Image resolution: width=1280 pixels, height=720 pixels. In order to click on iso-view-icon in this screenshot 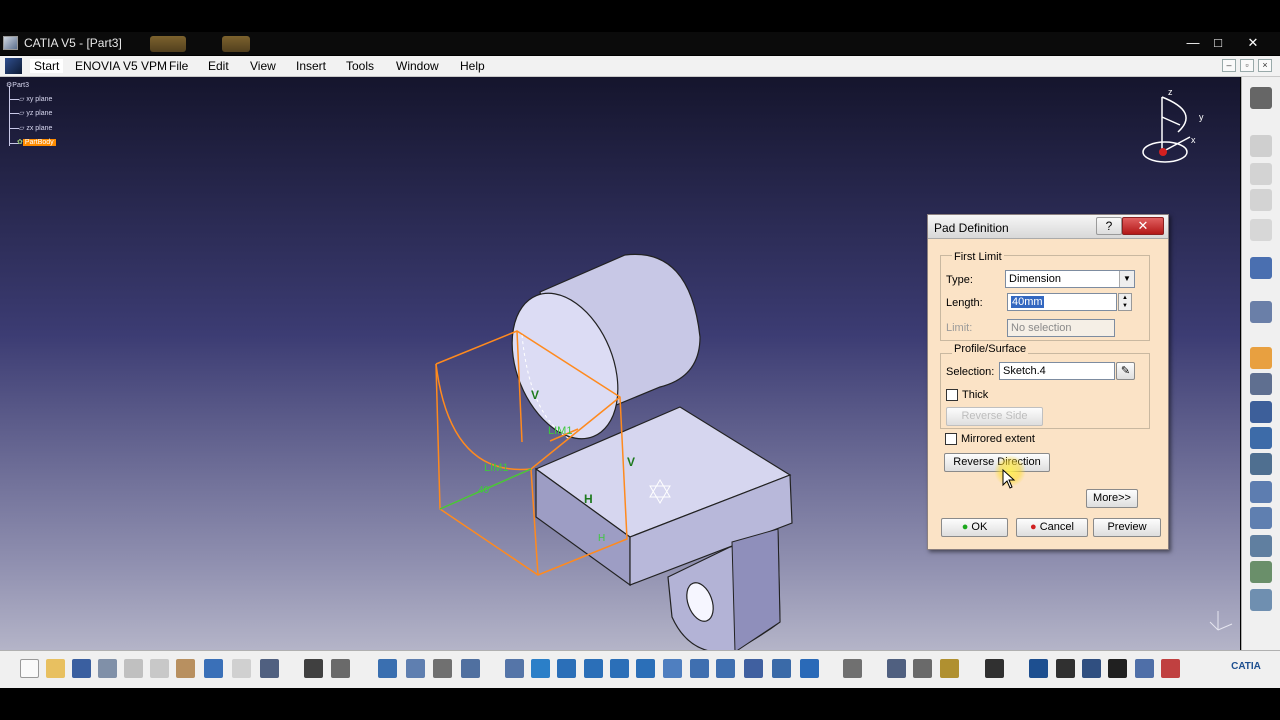, I will do `click(725, 668)`.